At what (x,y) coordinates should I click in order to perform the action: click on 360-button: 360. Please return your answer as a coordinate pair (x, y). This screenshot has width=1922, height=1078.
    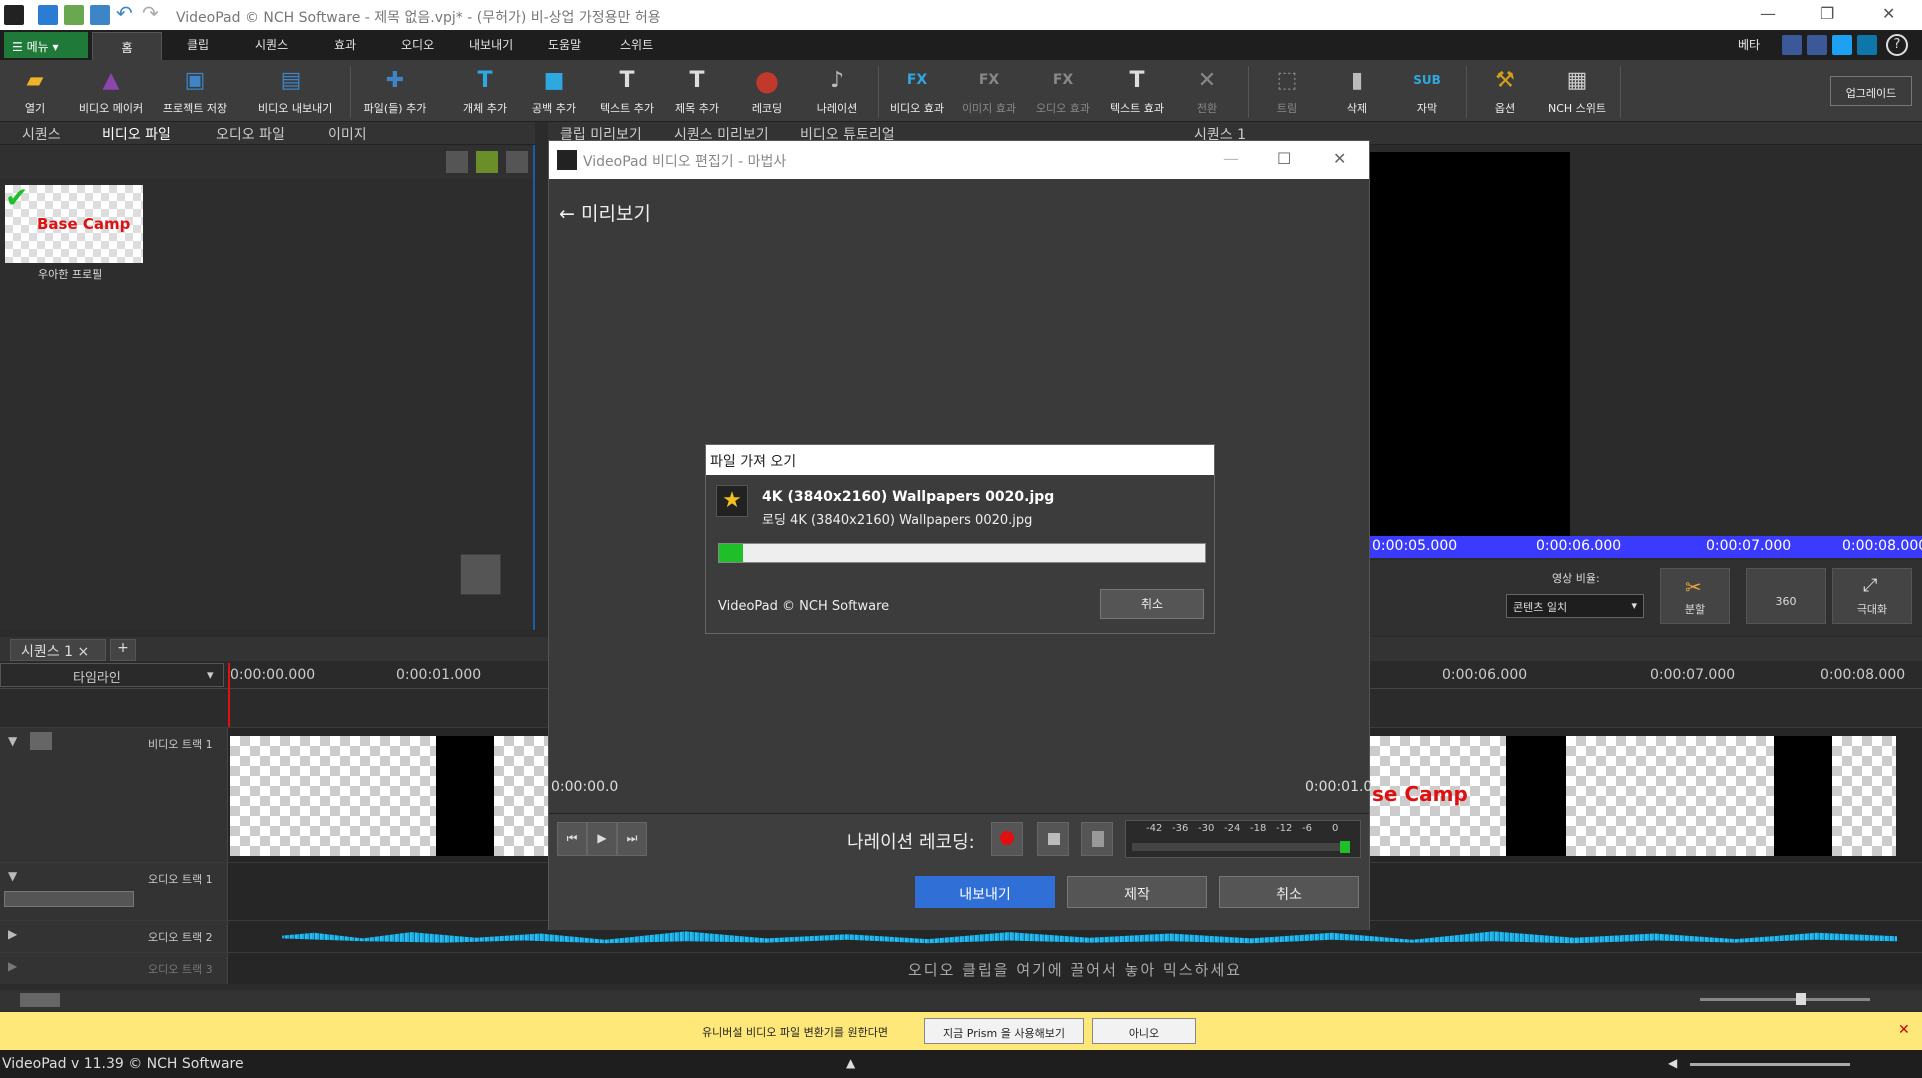
    Looking at the image, I should click on (1786, 596).